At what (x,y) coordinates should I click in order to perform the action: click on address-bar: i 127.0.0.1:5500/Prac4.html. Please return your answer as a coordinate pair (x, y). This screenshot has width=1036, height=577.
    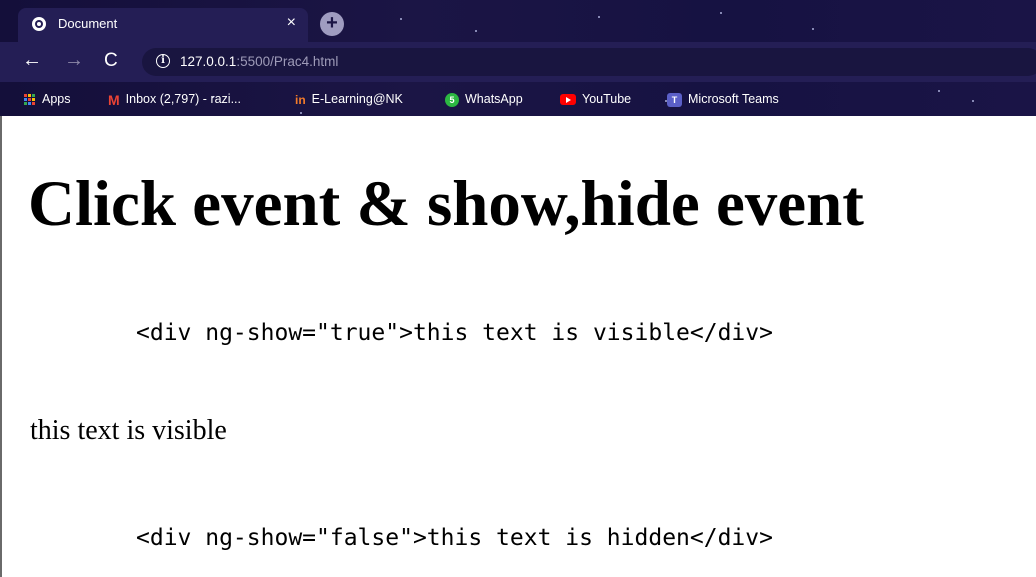
    Looking at the image, I should click on (589, 62).